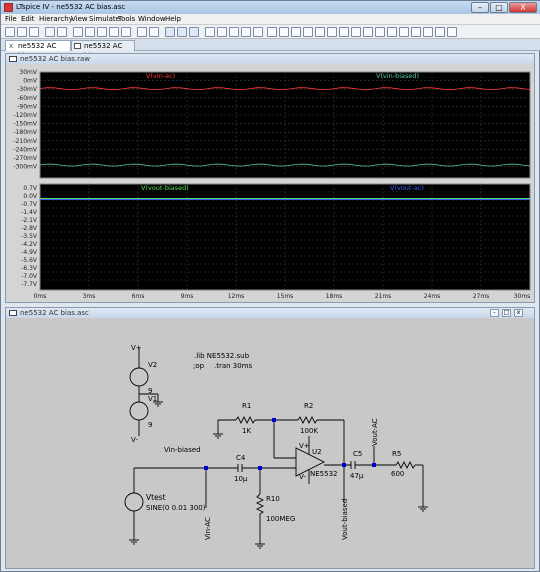 The width and height of the screenshot is (540, 572). I want to click on directive-op: ;op, so click(199, 366).